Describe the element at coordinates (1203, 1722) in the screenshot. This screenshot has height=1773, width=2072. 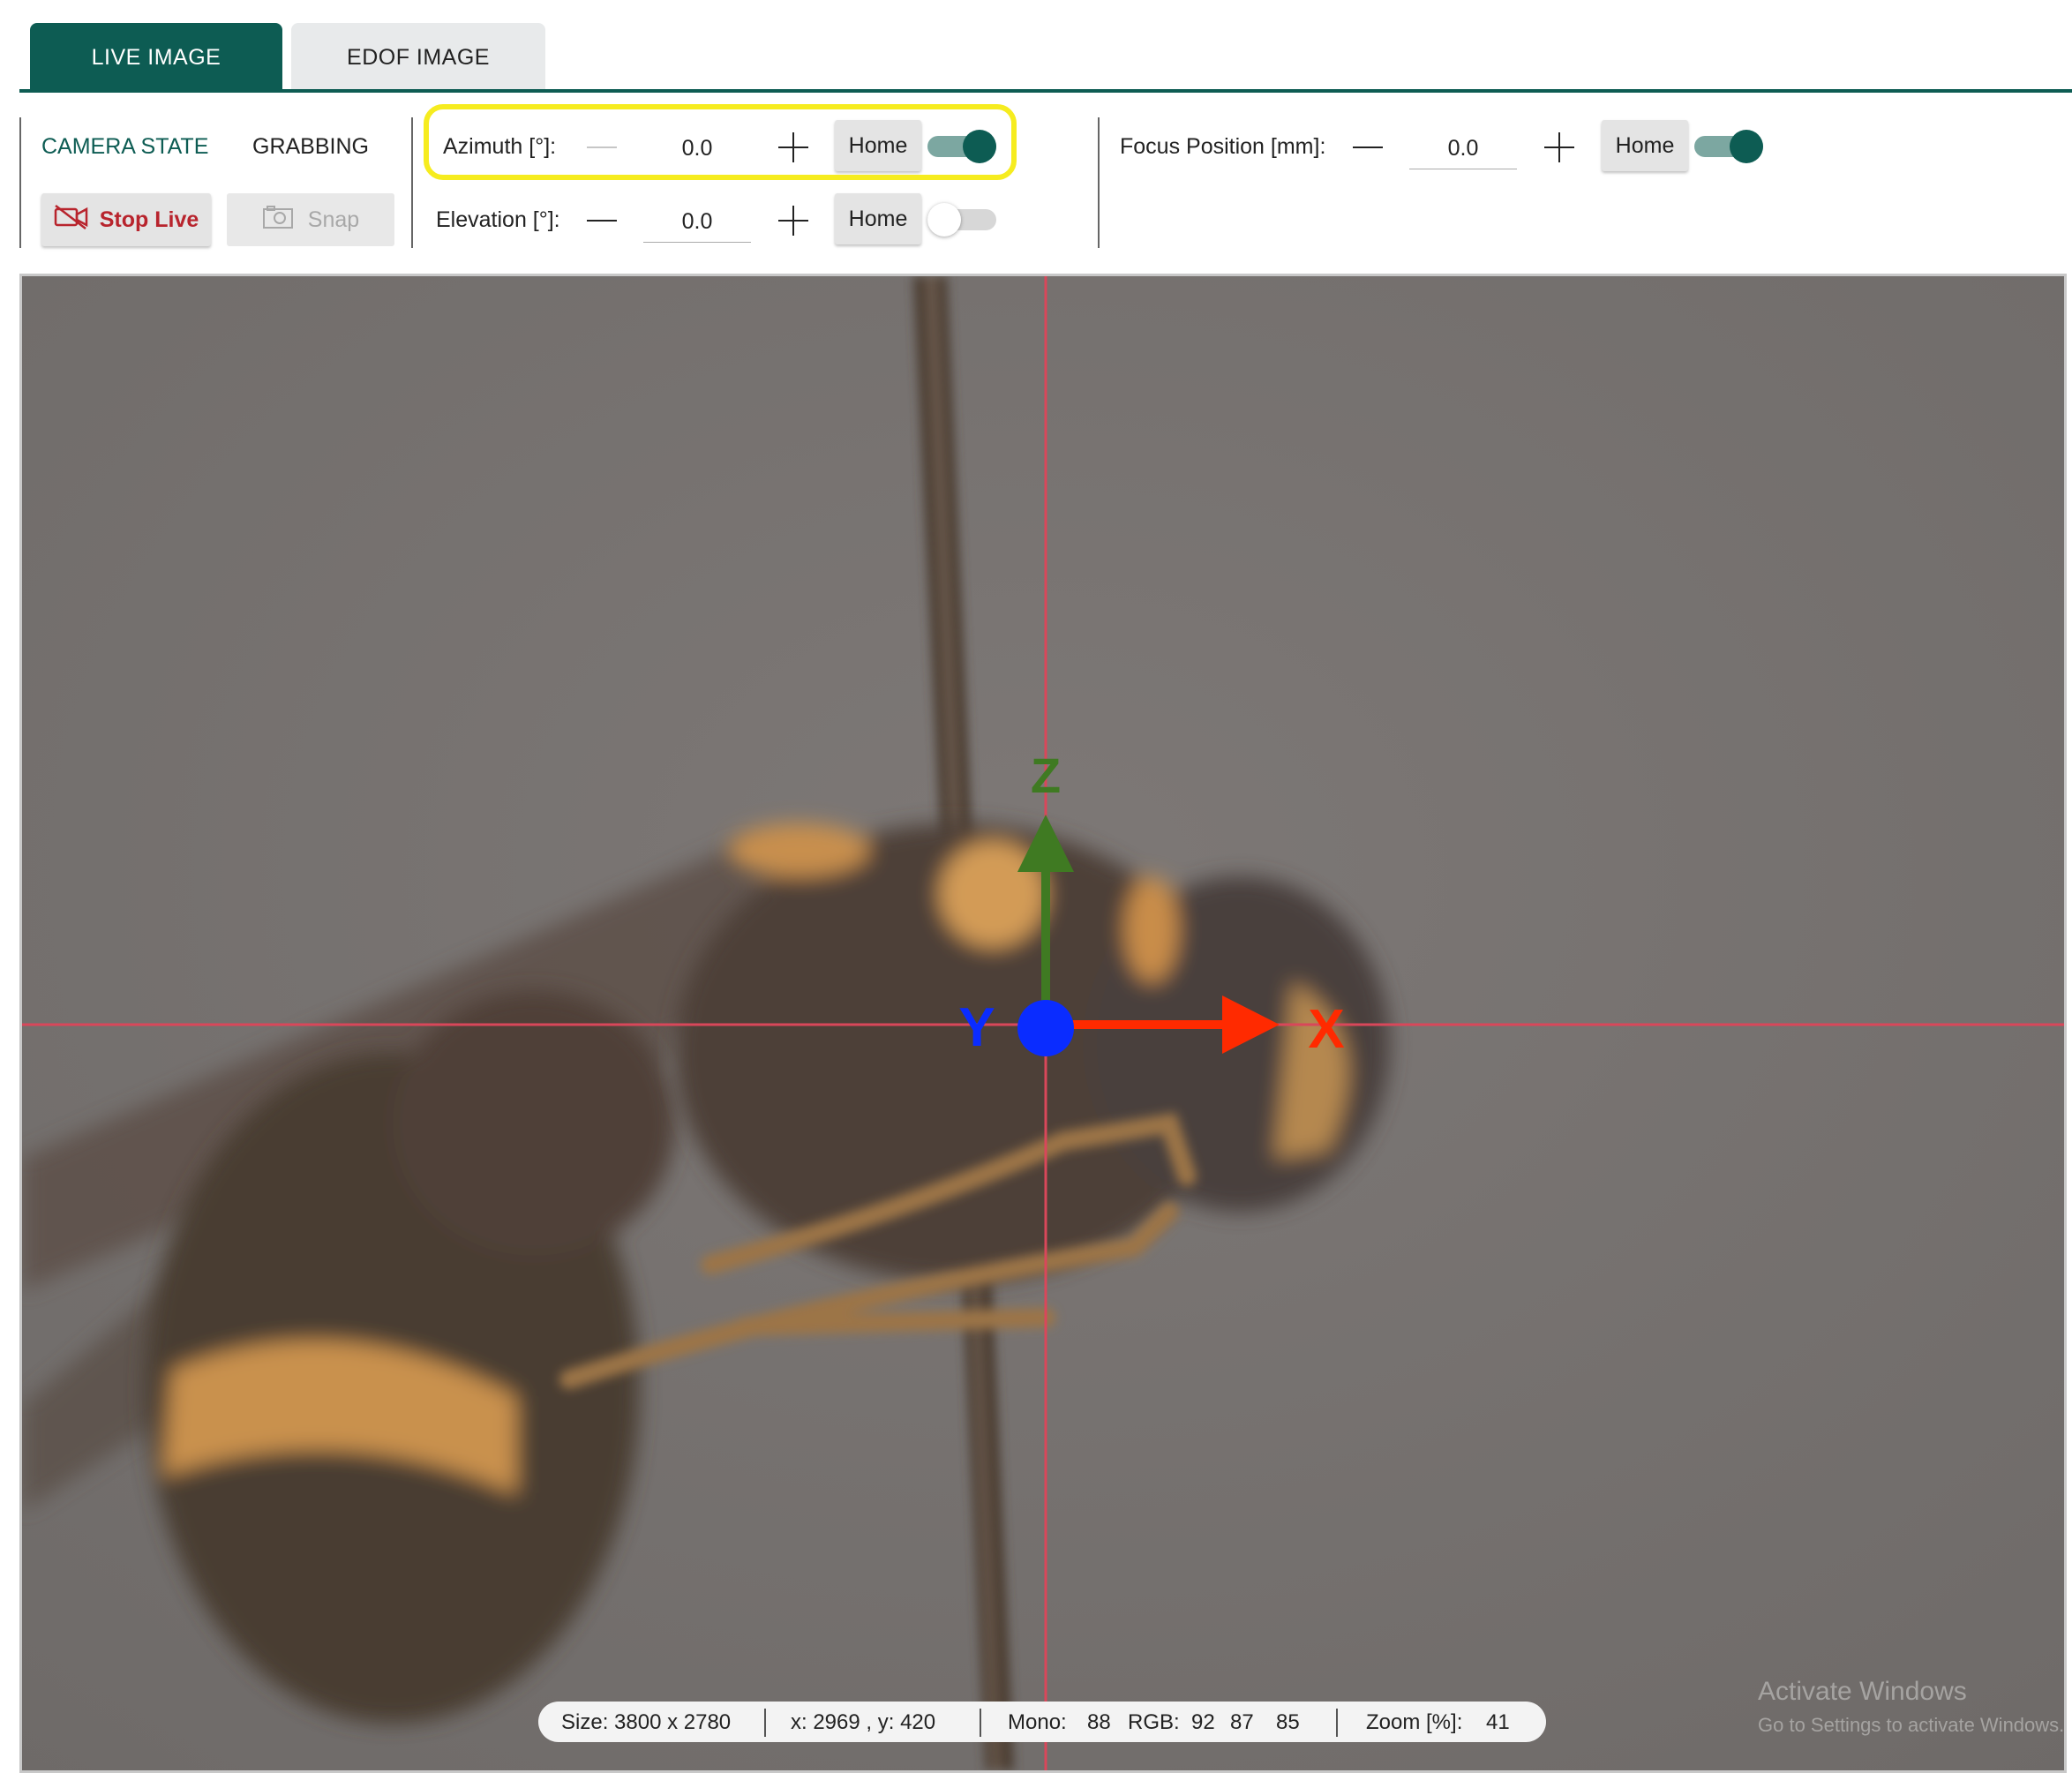
I see `rgb-red-value: 92` at that location.